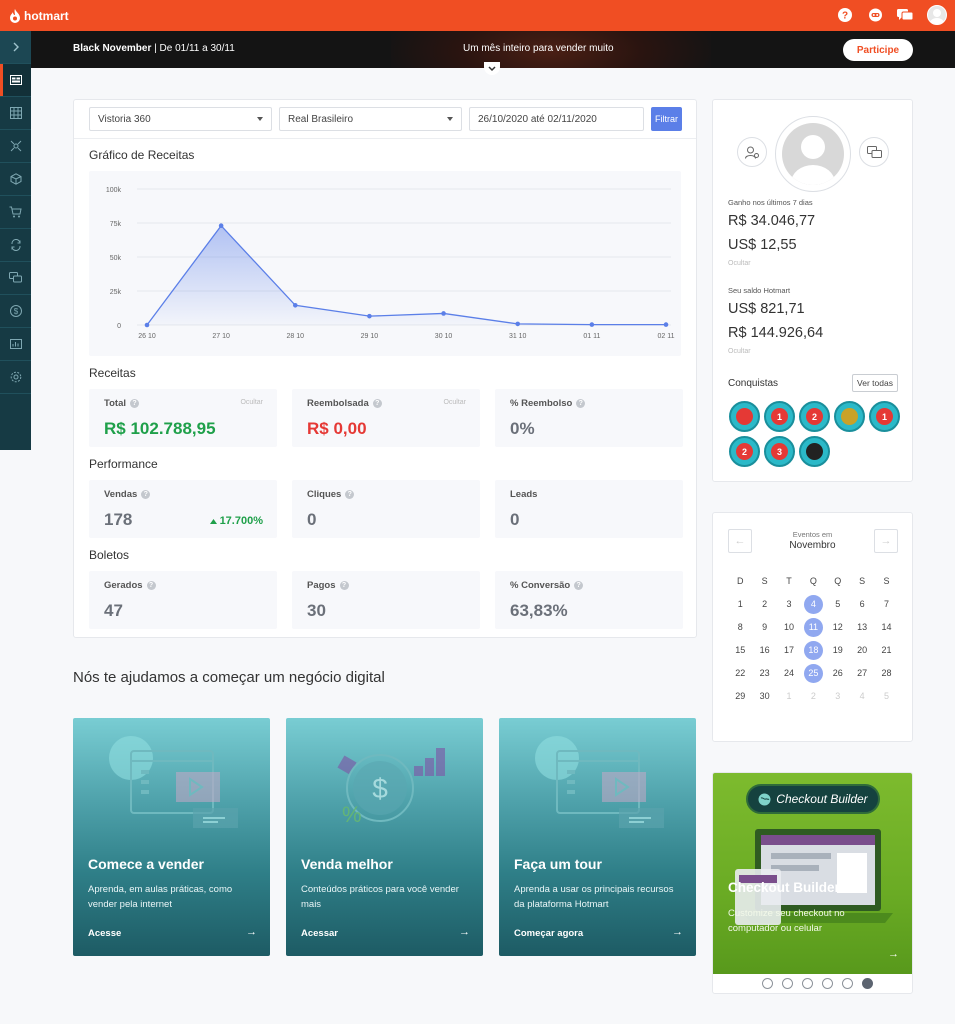 The image size is (955, 1024). I want to click on date-range-input: 26/10/2020 até 02/11/2020, so click(556, 119).